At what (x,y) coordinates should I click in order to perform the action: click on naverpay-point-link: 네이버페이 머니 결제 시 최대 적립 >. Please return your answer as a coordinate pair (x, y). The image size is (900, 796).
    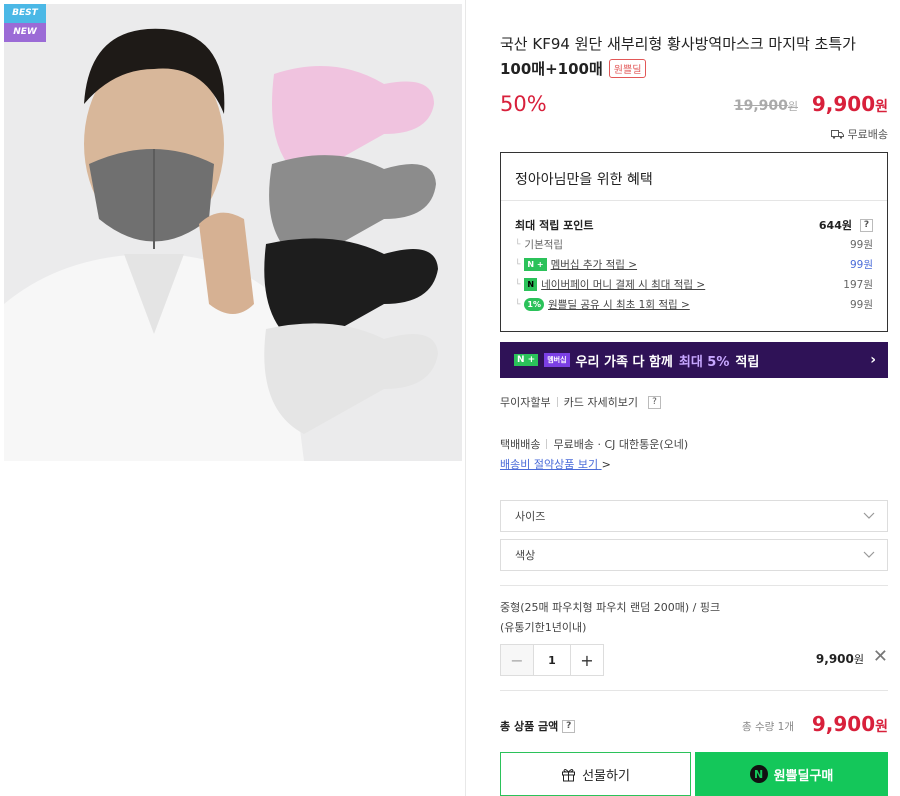
    Looking at the image, I should click on (623, 284).